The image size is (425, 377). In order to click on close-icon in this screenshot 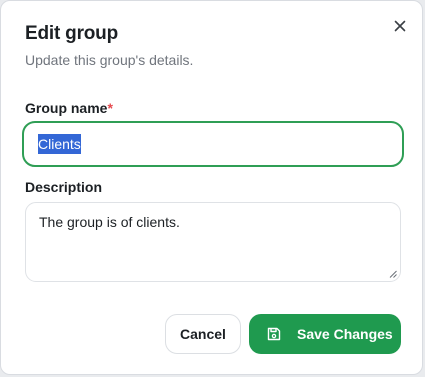, I will do `click(400, 26)`.